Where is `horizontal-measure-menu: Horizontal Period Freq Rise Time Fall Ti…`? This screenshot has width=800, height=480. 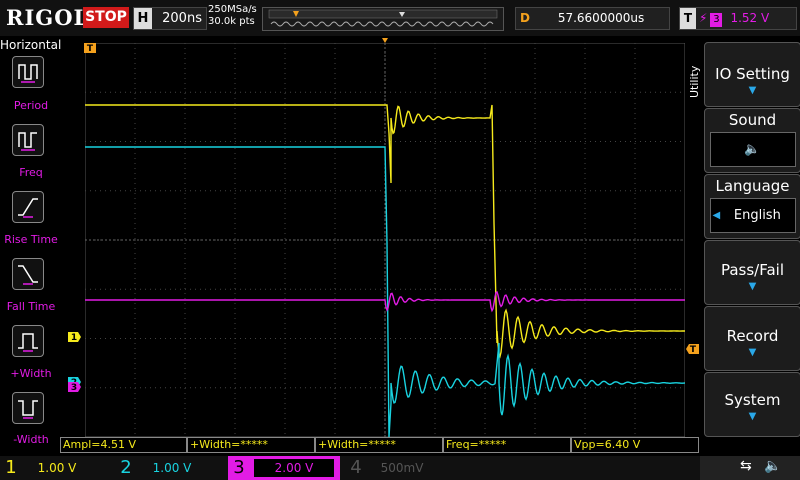 horizontal-measure-menu: Horizontal Period Freq Rise Time Fall Ti… is located at coordinates (31, 246).